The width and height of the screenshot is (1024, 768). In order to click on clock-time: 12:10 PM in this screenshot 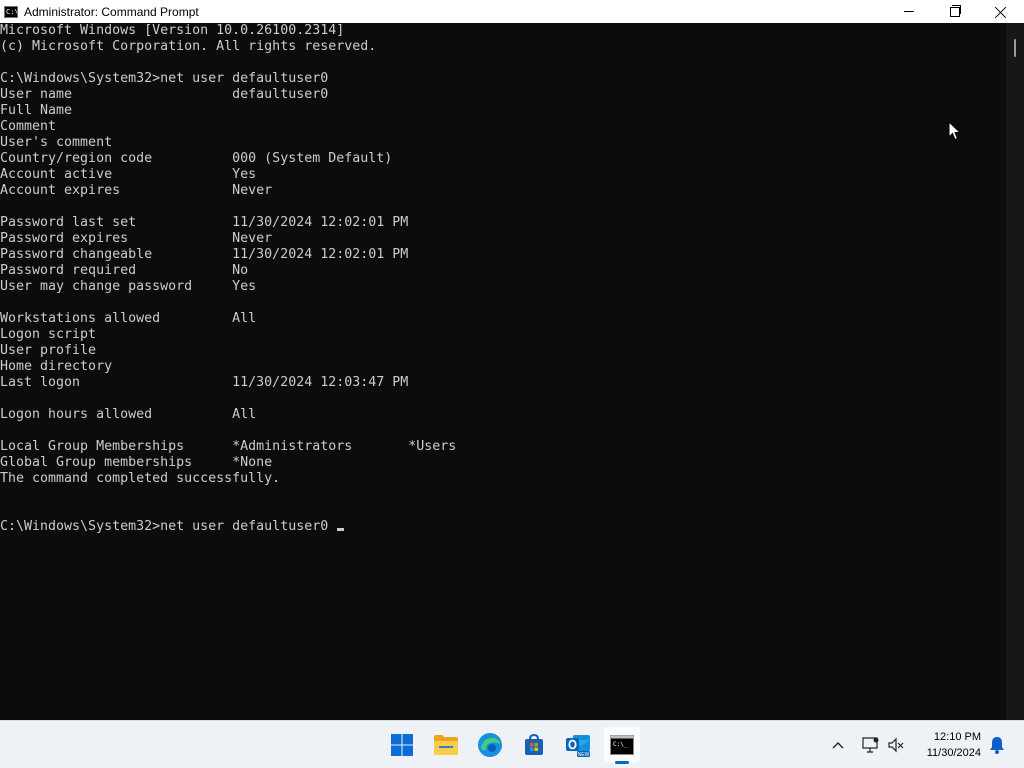, I will do `click(957, 737)`.